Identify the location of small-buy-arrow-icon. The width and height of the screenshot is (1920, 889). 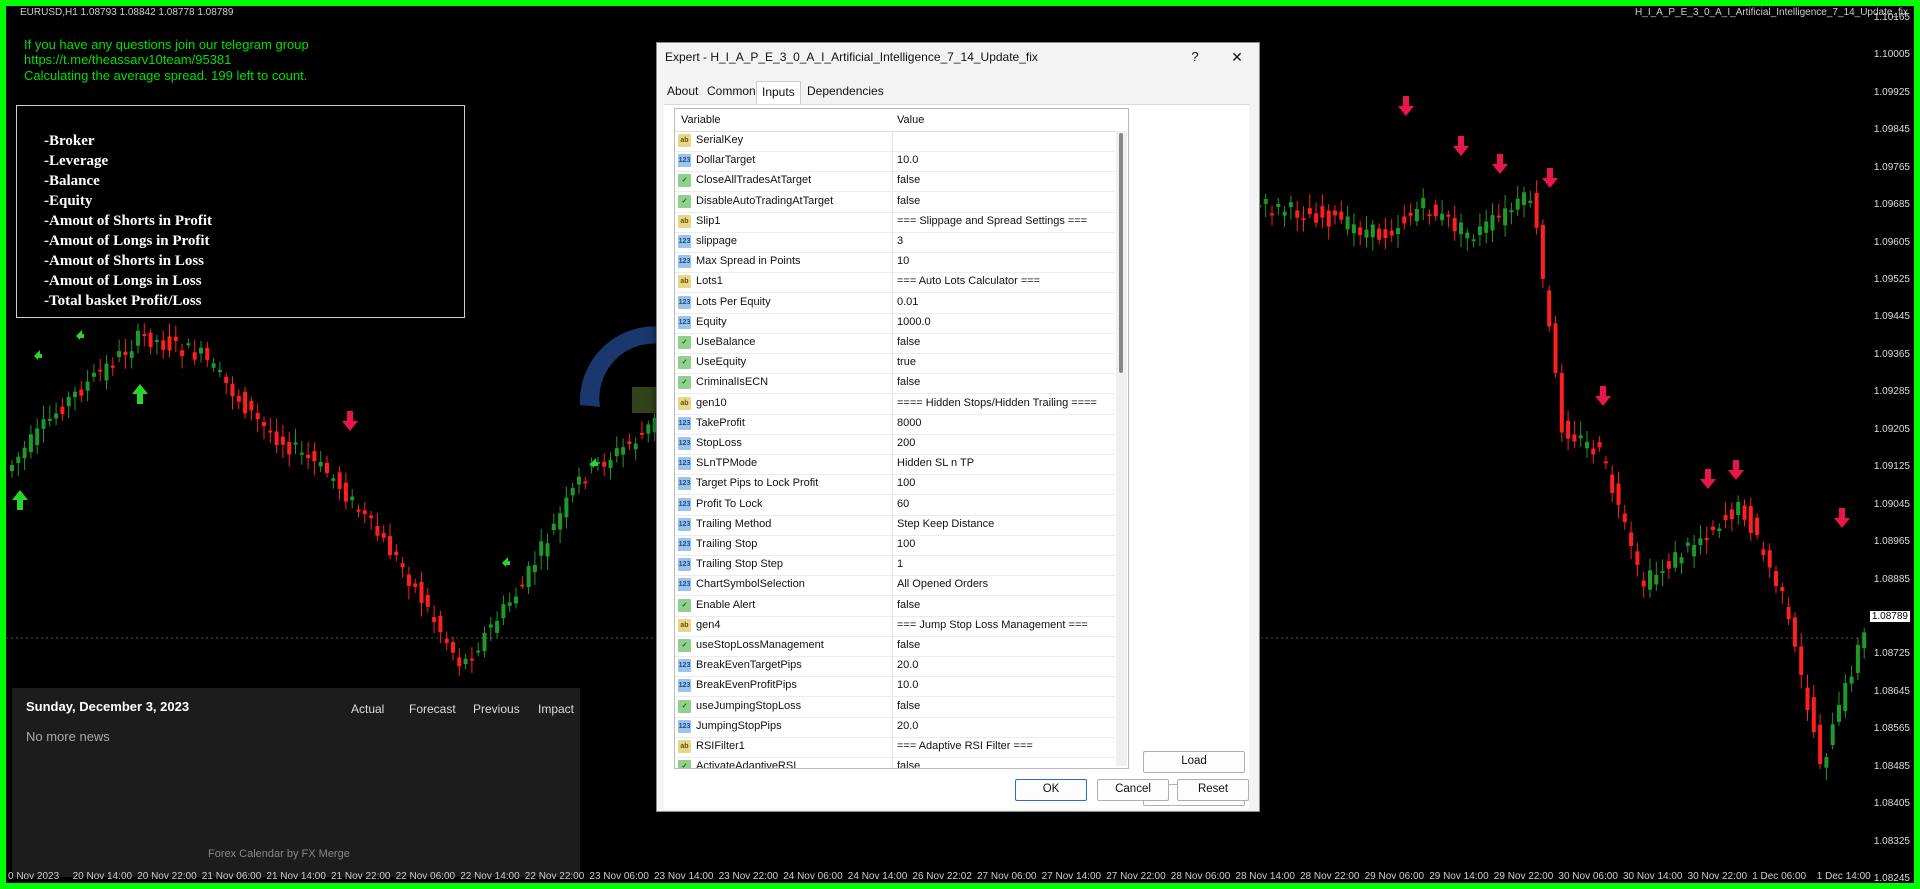
(506, 562).